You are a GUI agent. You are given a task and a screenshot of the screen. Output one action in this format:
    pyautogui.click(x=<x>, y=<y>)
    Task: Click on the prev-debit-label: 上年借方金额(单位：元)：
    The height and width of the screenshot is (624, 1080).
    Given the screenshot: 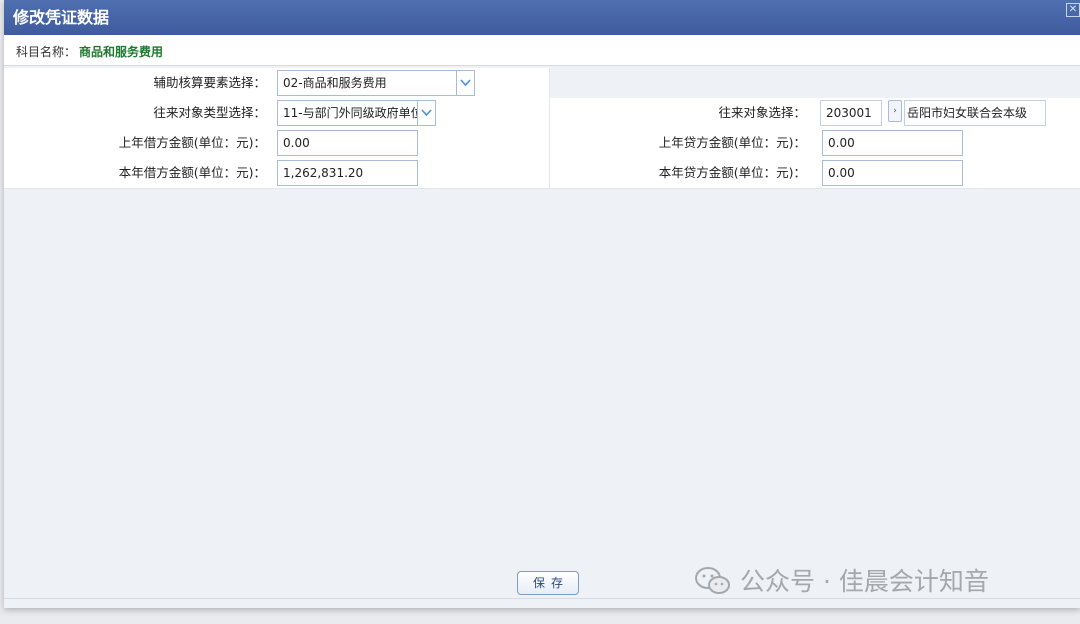 What is the action you would take?
    pyautogui.click(x=192, y=142)
    